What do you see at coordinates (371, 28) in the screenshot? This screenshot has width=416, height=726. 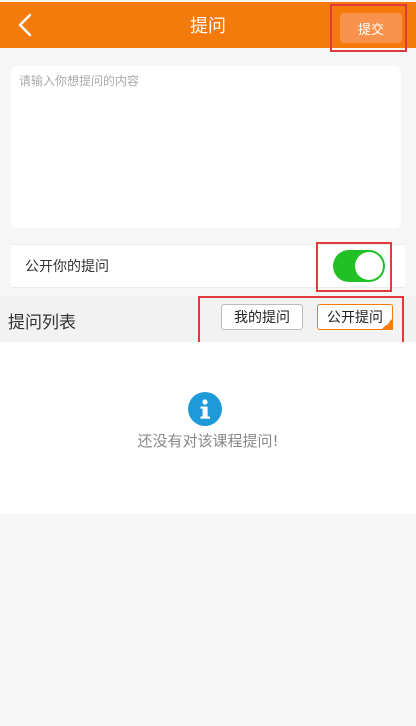 I see `submit-button: 提交` at bounding box center [371, 28].